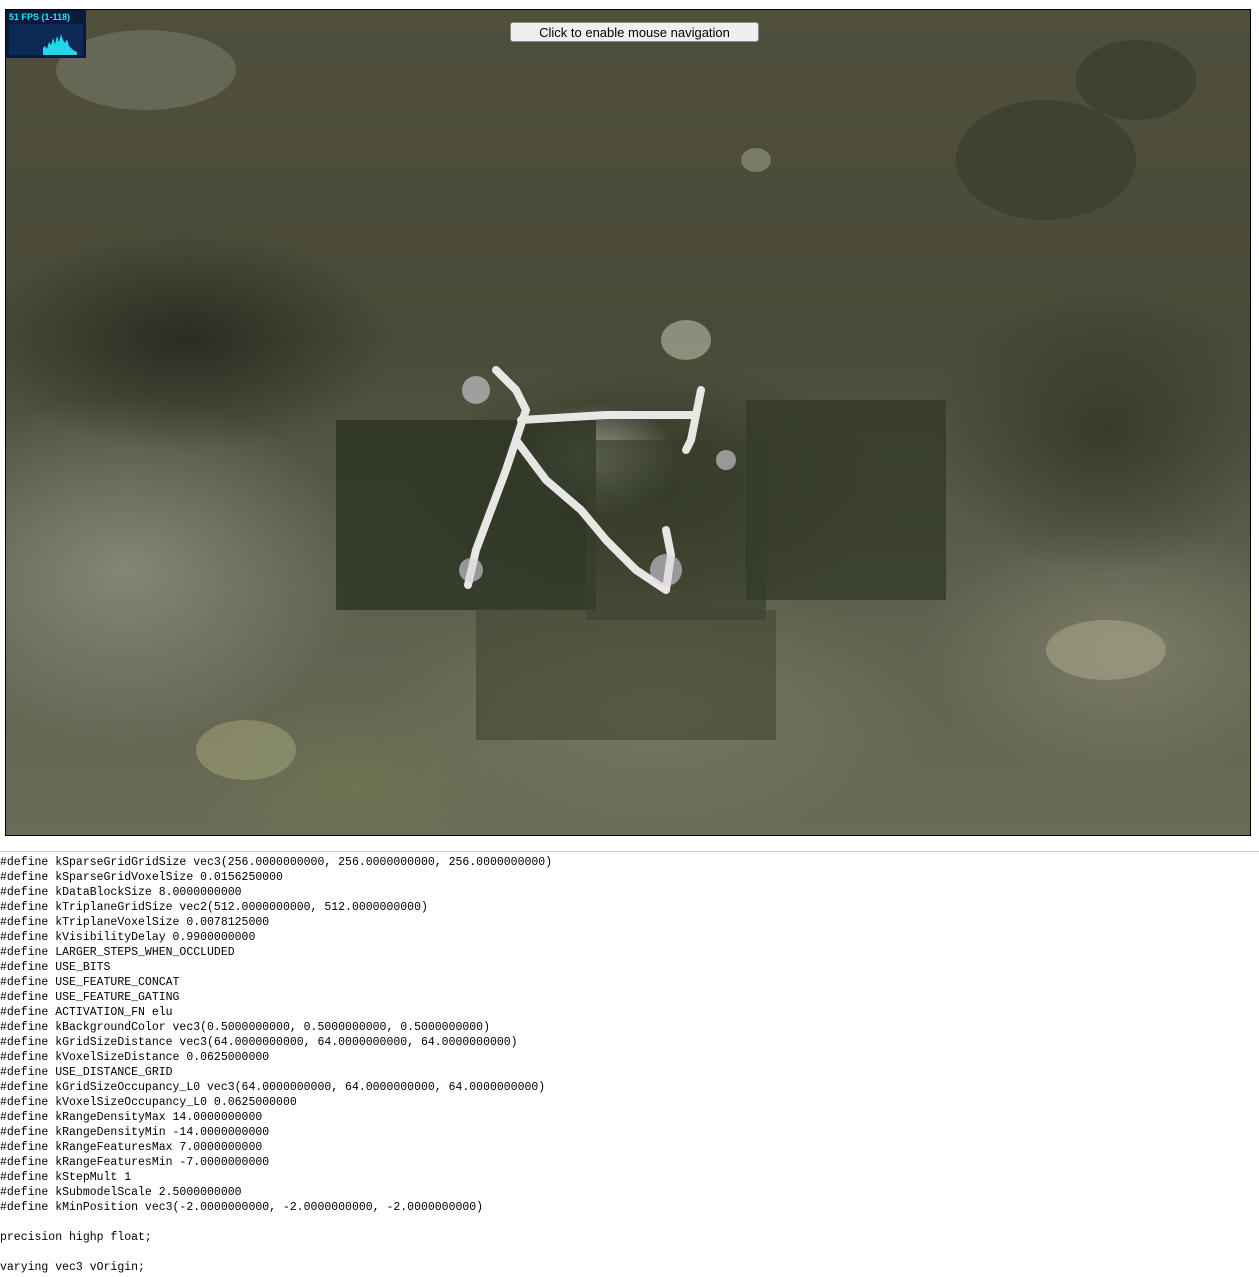 The image size is (1259, 1277). I want to click on fps-graph, so click(46, 39).